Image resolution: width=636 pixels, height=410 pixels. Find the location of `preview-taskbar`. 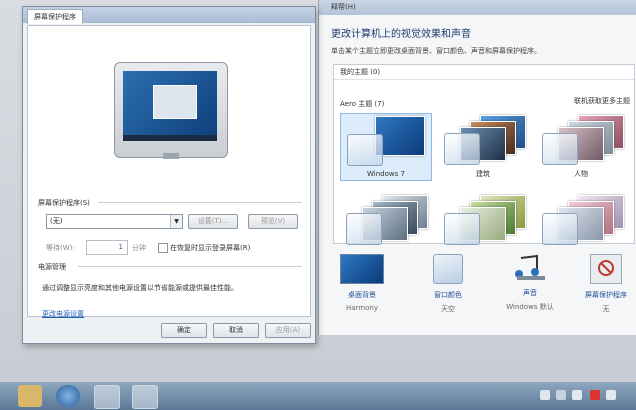

preview-taskbar is located at coordinates (170, 138).